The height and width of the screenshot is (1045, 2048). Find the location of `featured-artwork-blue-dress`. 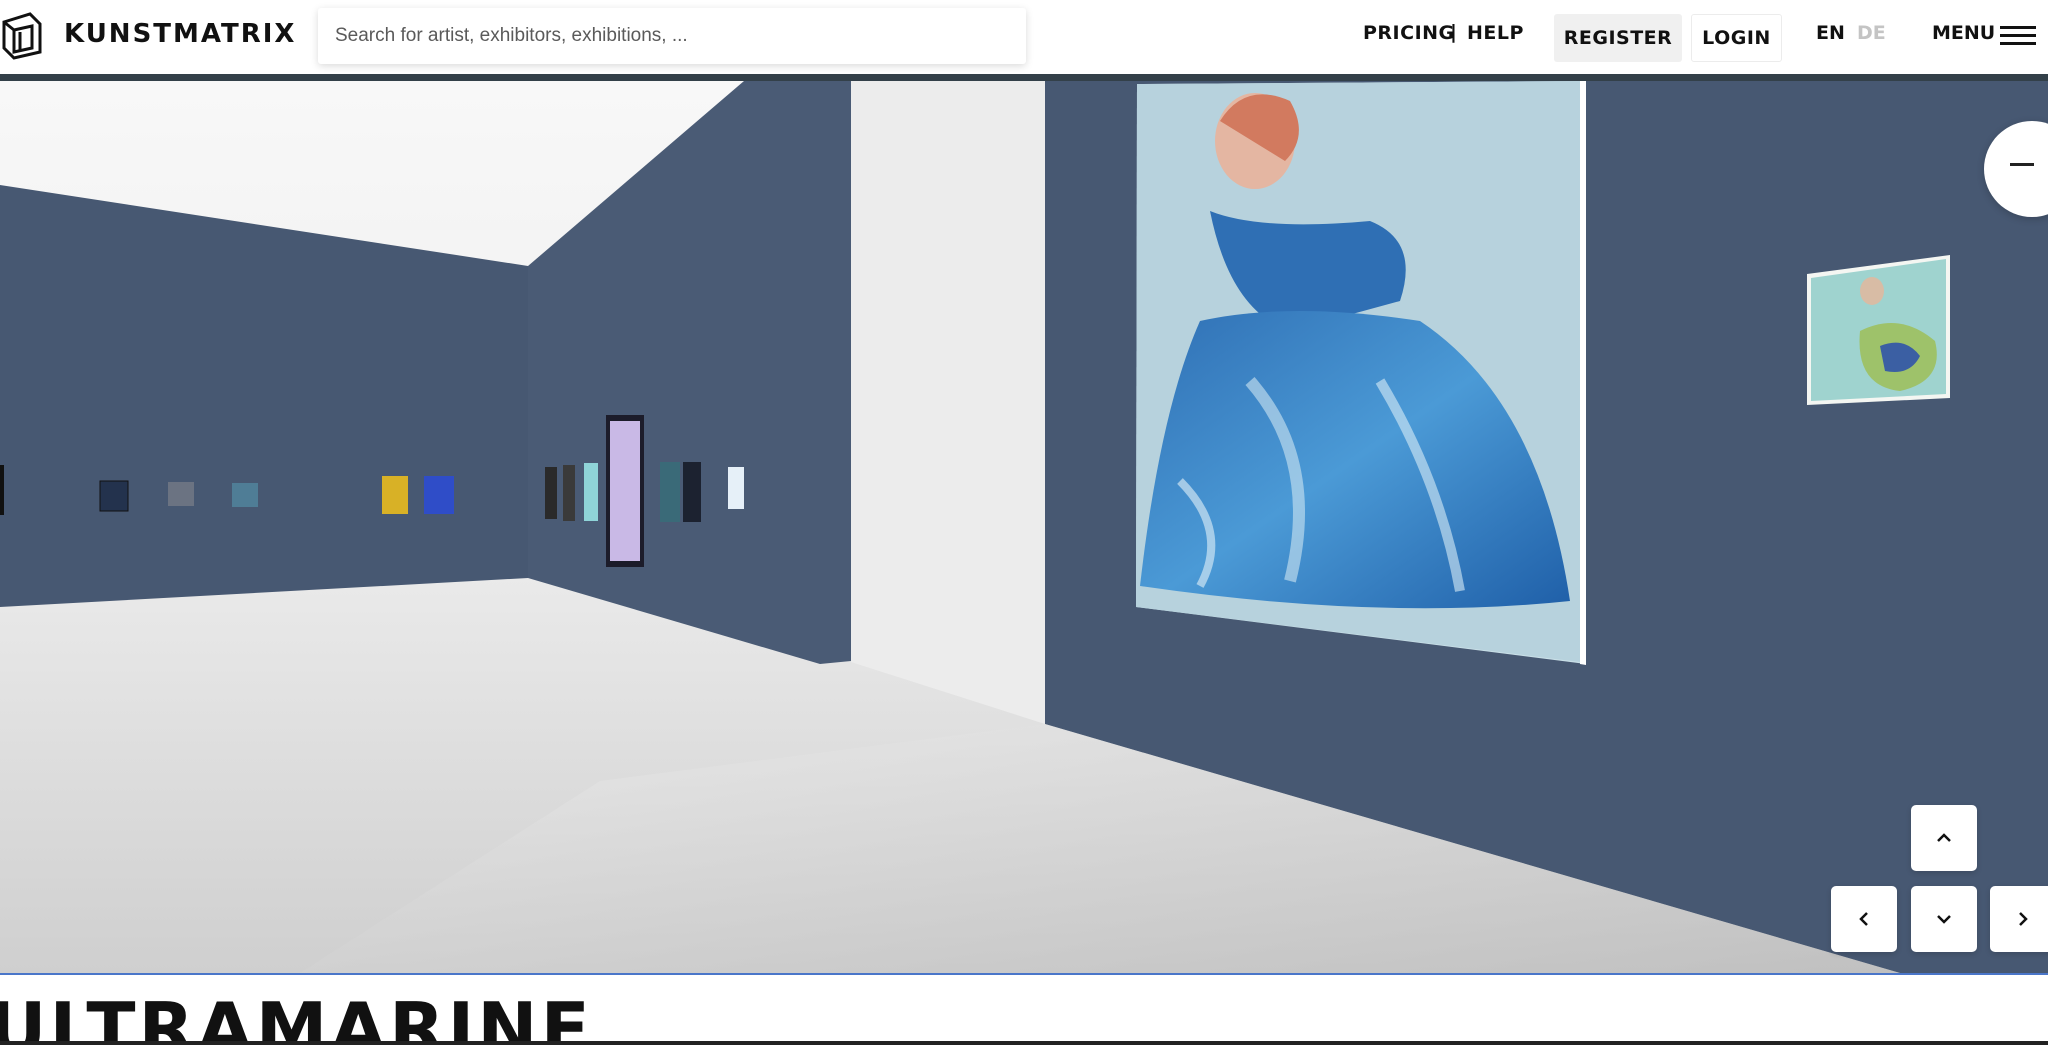

featured-artwork-blue-dress is located at coordinates (1361, 373).